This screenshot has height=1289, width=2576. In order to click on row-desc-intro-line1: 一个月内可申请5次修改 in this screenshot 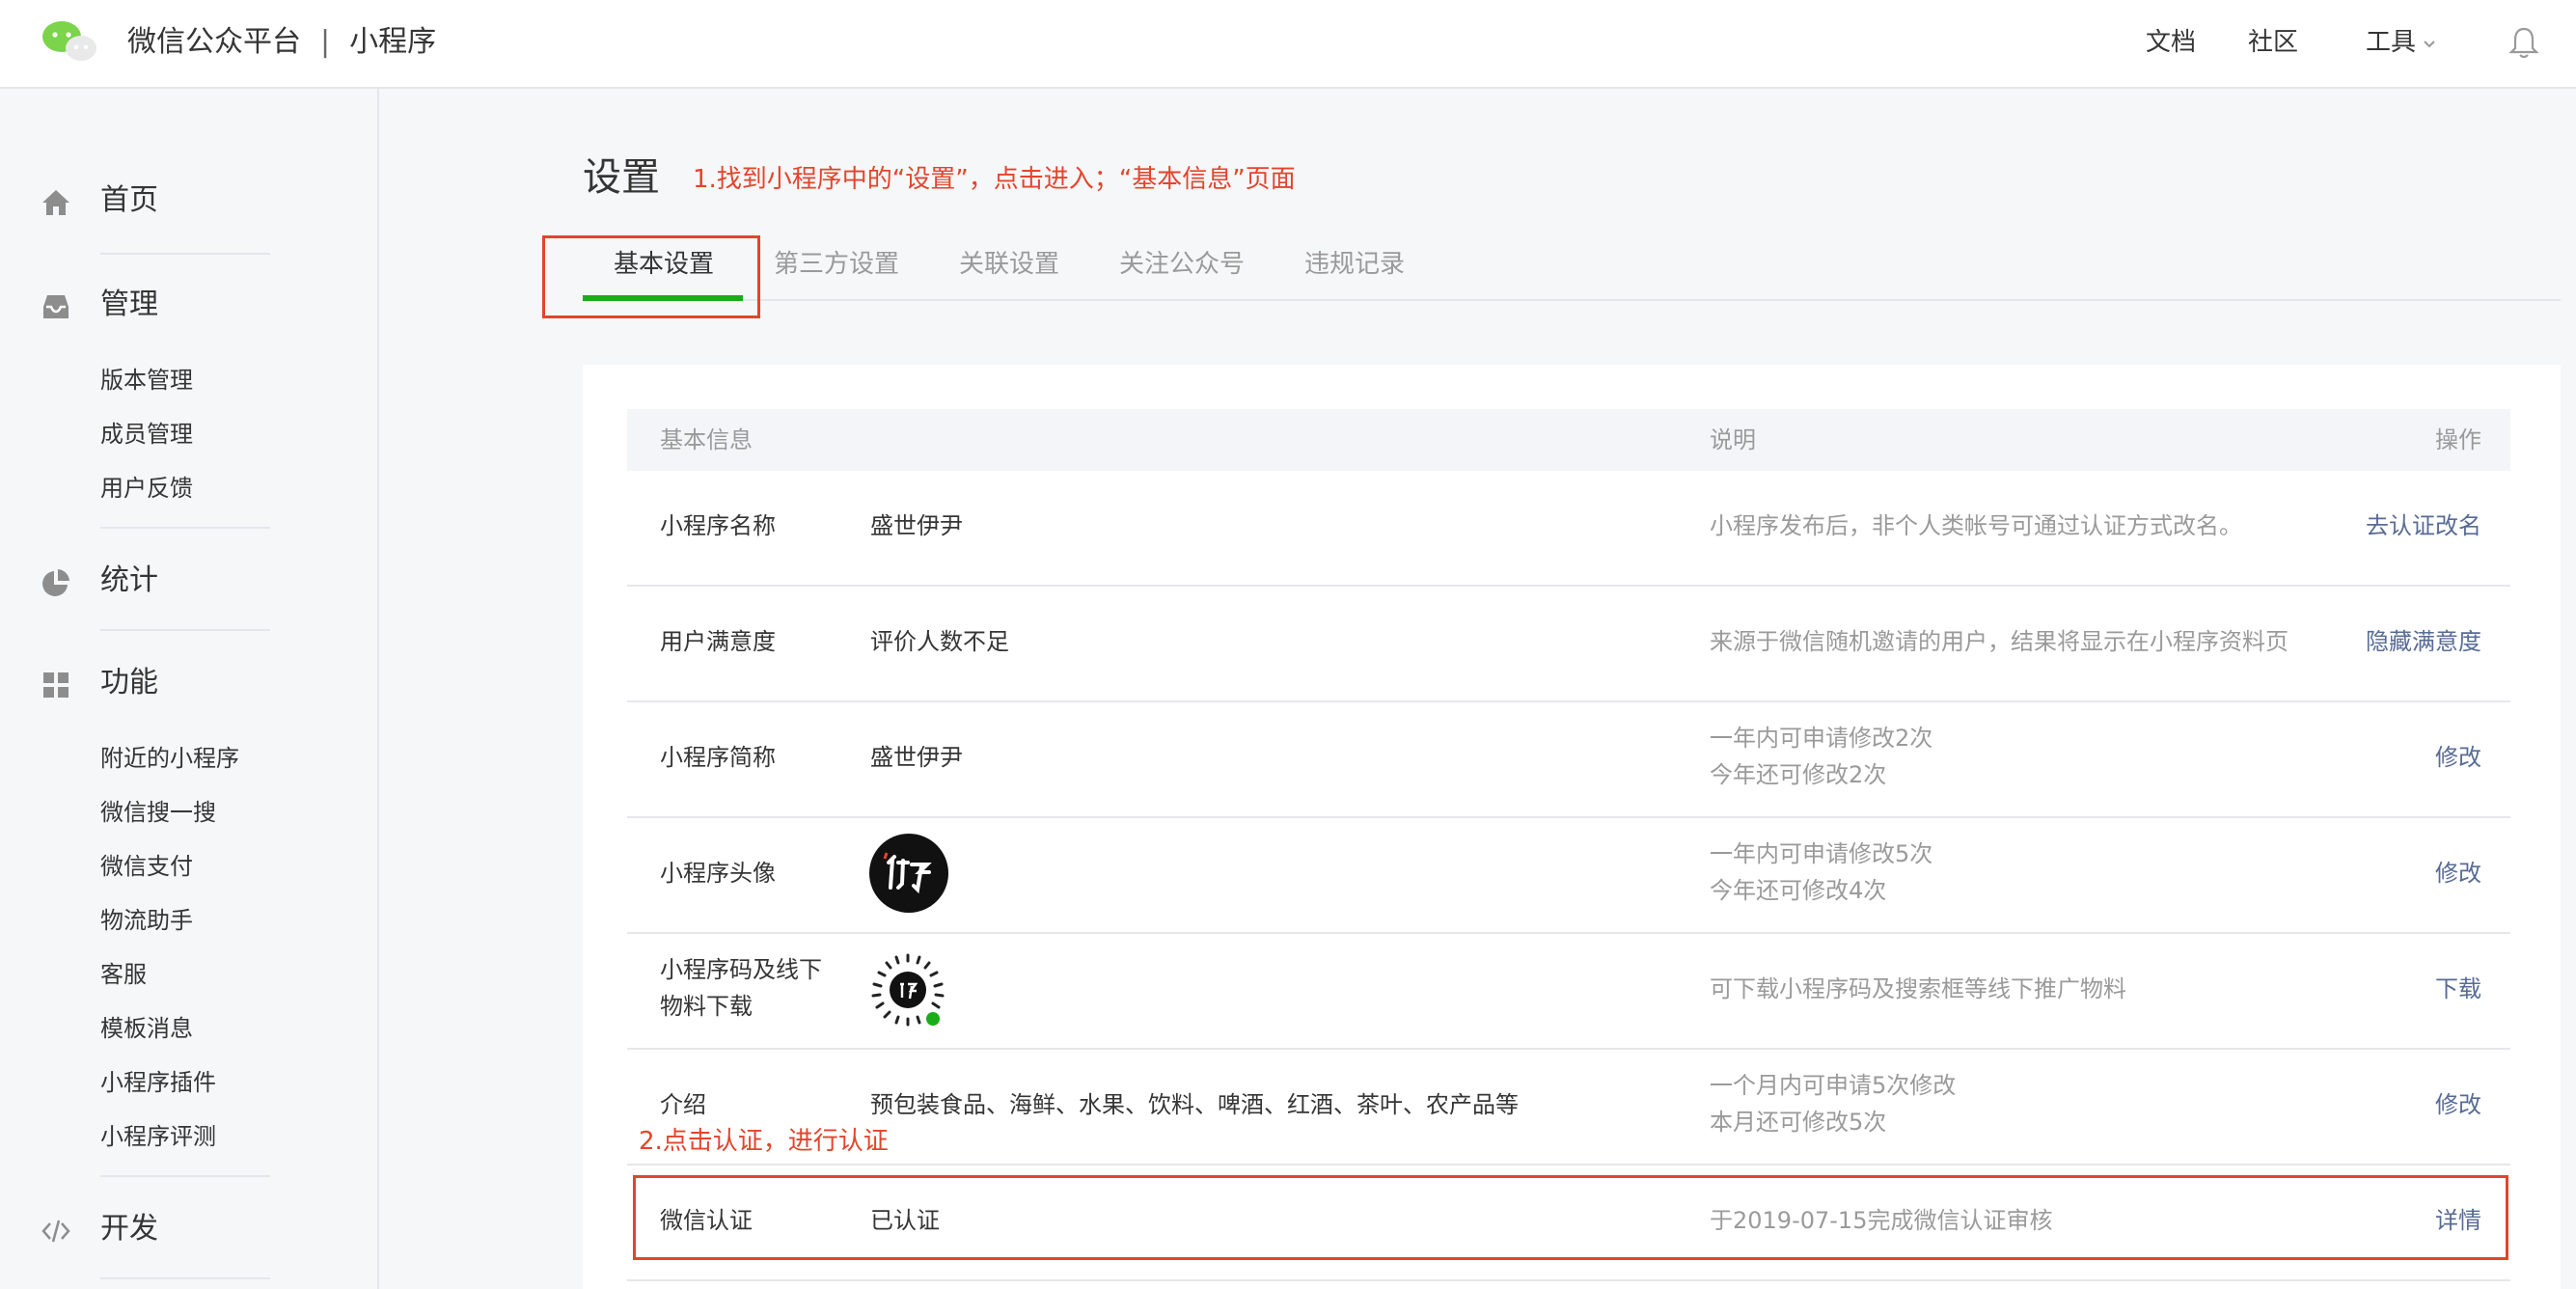, I will do `click(1833, 1085)`.